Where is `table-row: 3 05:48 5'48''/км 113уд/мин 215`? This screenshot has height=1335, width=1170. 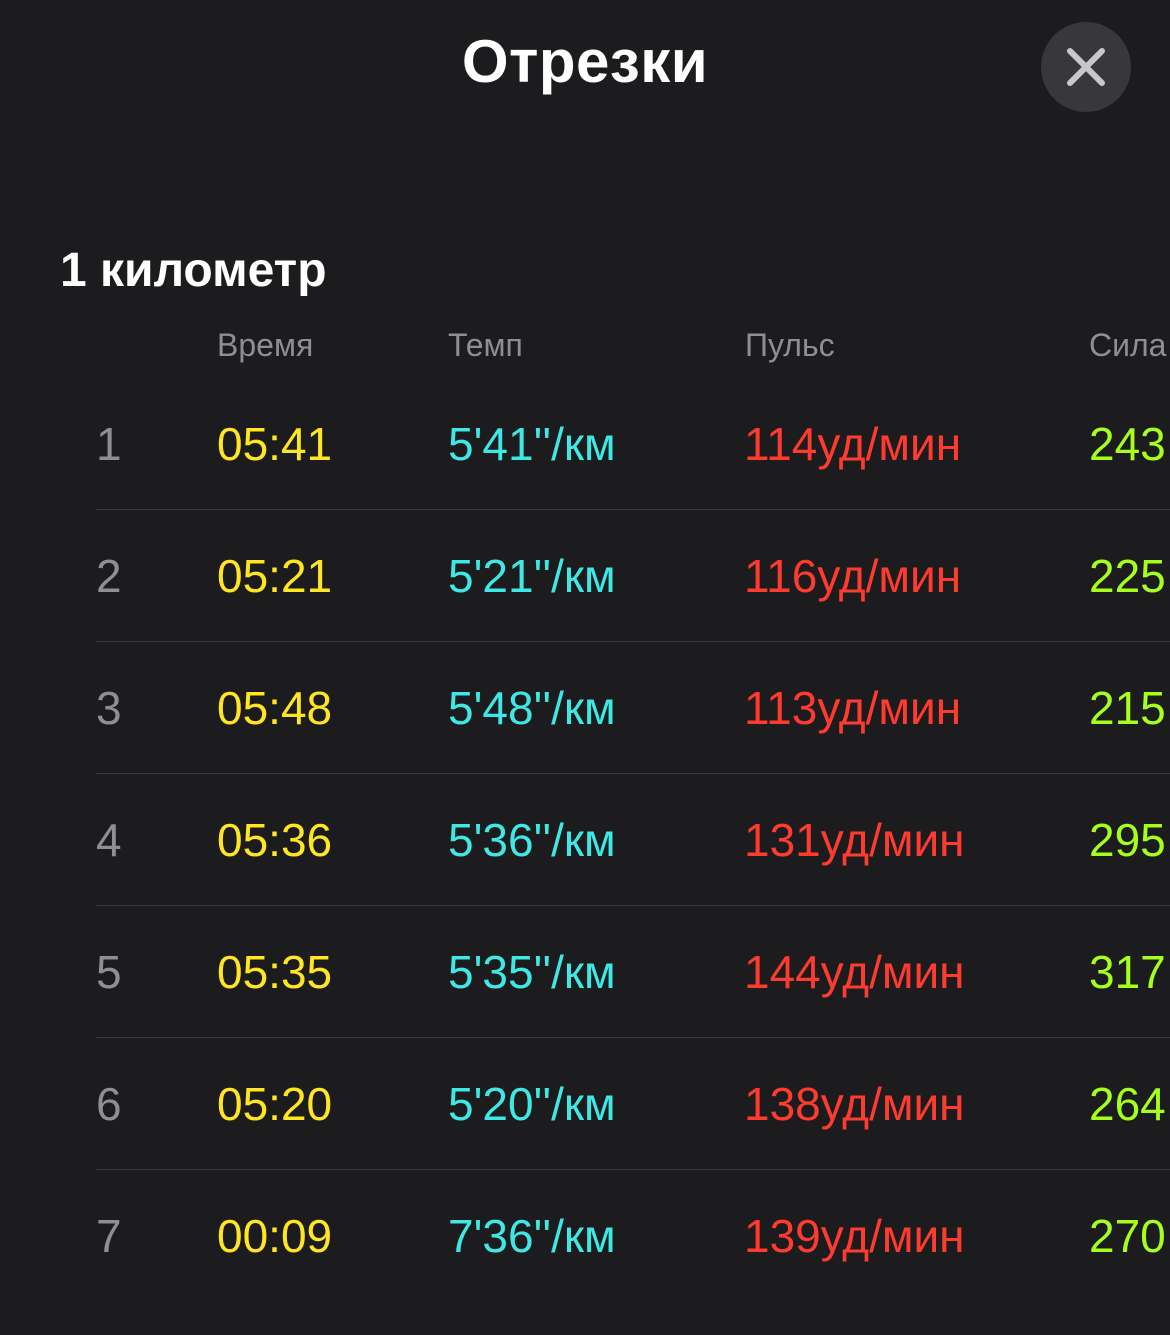
table-row: 3 05:48 5'48''/км 113уд/мин 215 is located at coordinates (585, 708).